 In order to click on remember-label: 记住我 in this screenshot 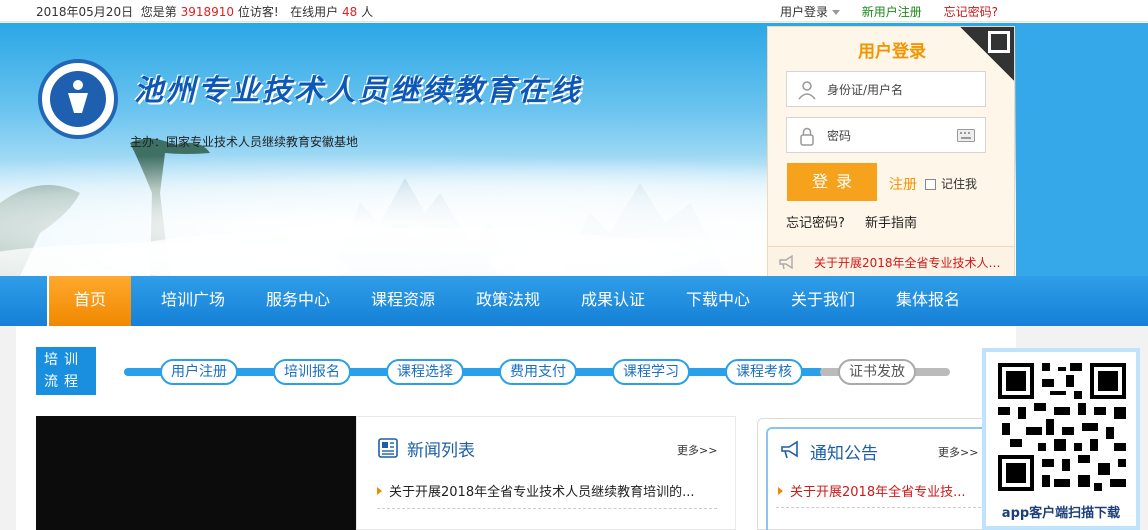, I will do `click(959, 184)`.